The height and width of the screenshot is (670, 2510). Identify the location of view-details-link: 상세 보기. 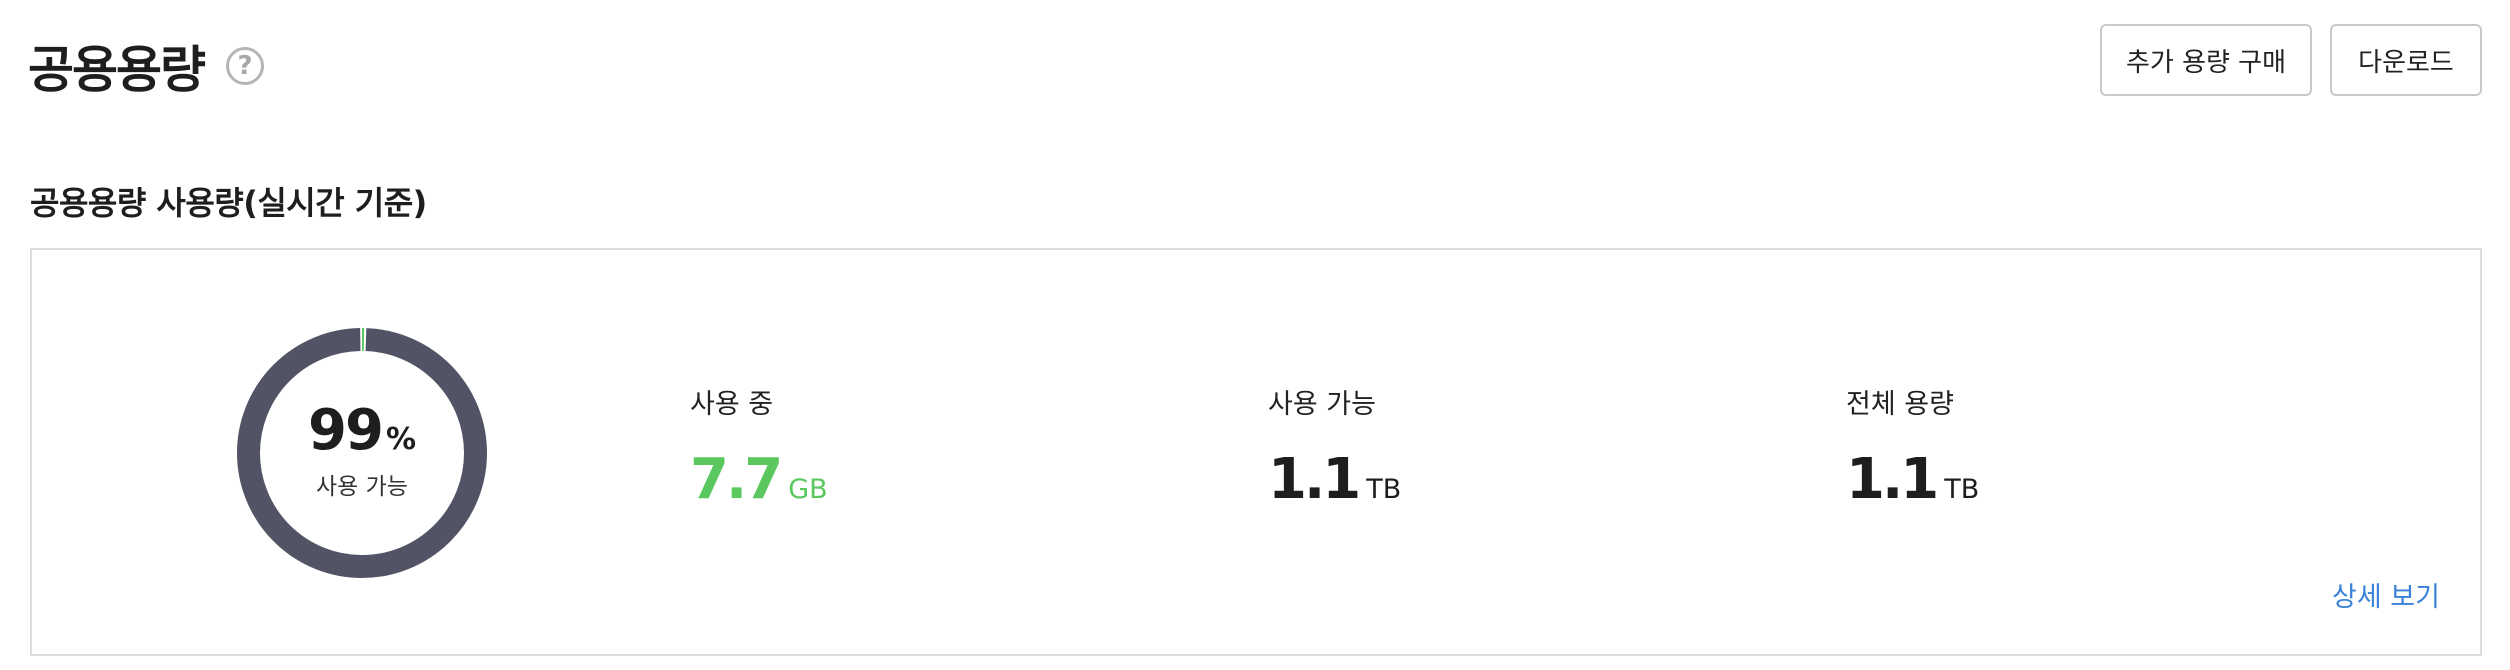
(2386, 594).